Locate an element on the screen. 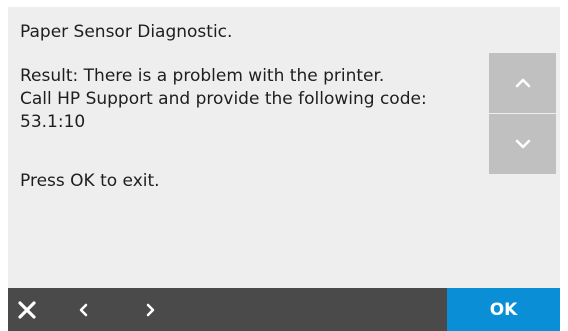  scroll-up-button is located at coordinates (522, 83).